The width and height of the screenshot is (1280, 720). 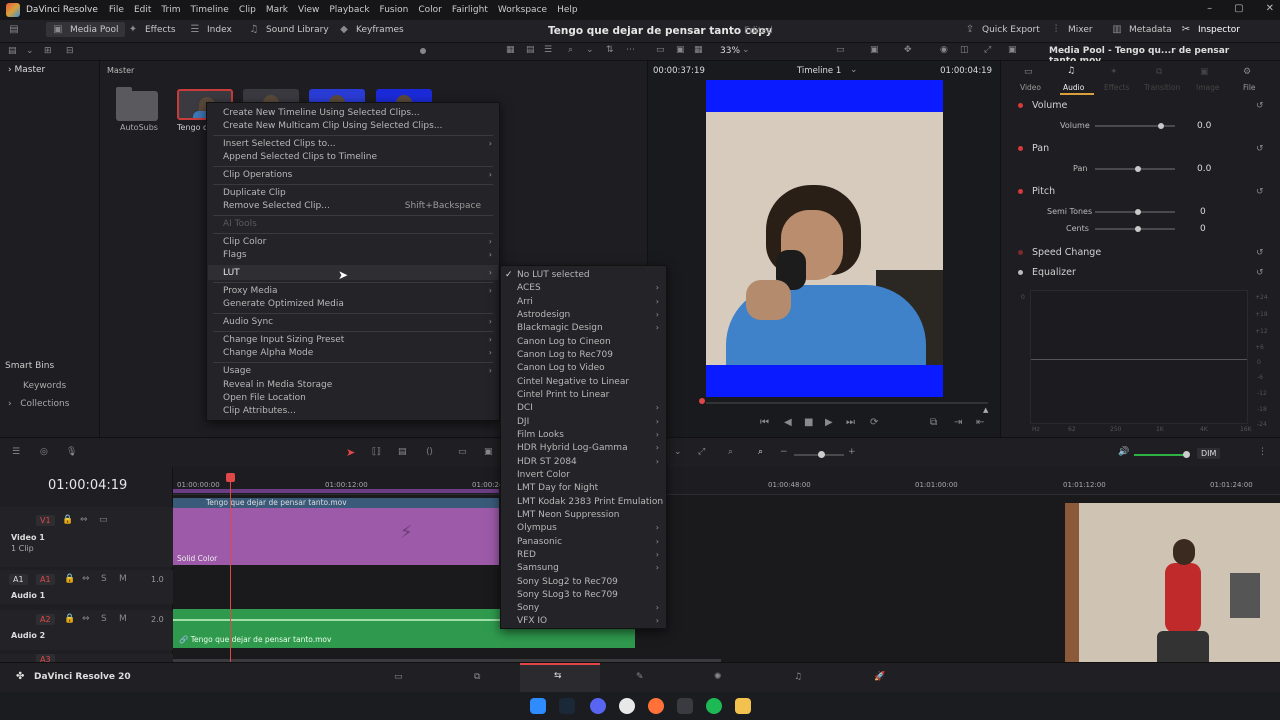 What do you see at coordinates (610, 50) in the screenshot?
I see `sort-icon: ⇅` at bounding box center [610, 50].